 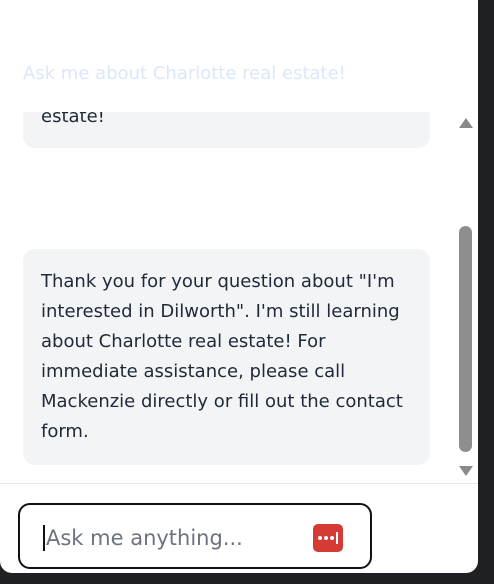 What do you see at coordinates (226, 130) in the screenshot?
I see `bot-message: estate!` at bounding box center [226, 130].